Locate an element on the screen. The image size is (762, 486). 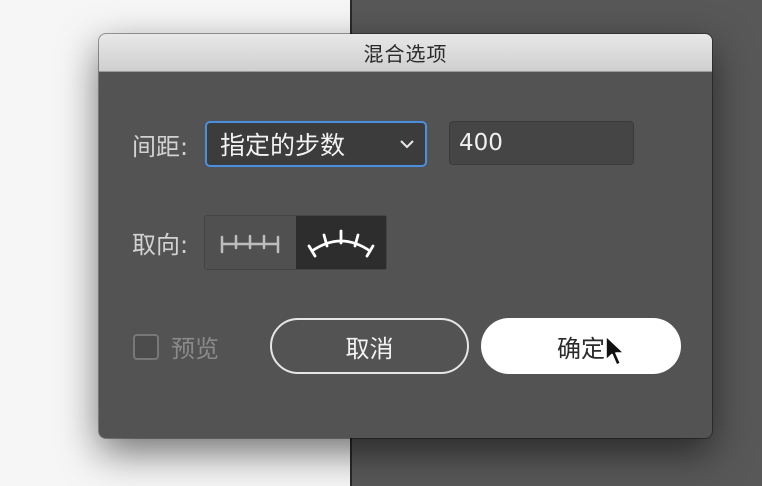
align-to-path-icon is located at coordinates (341, 243).